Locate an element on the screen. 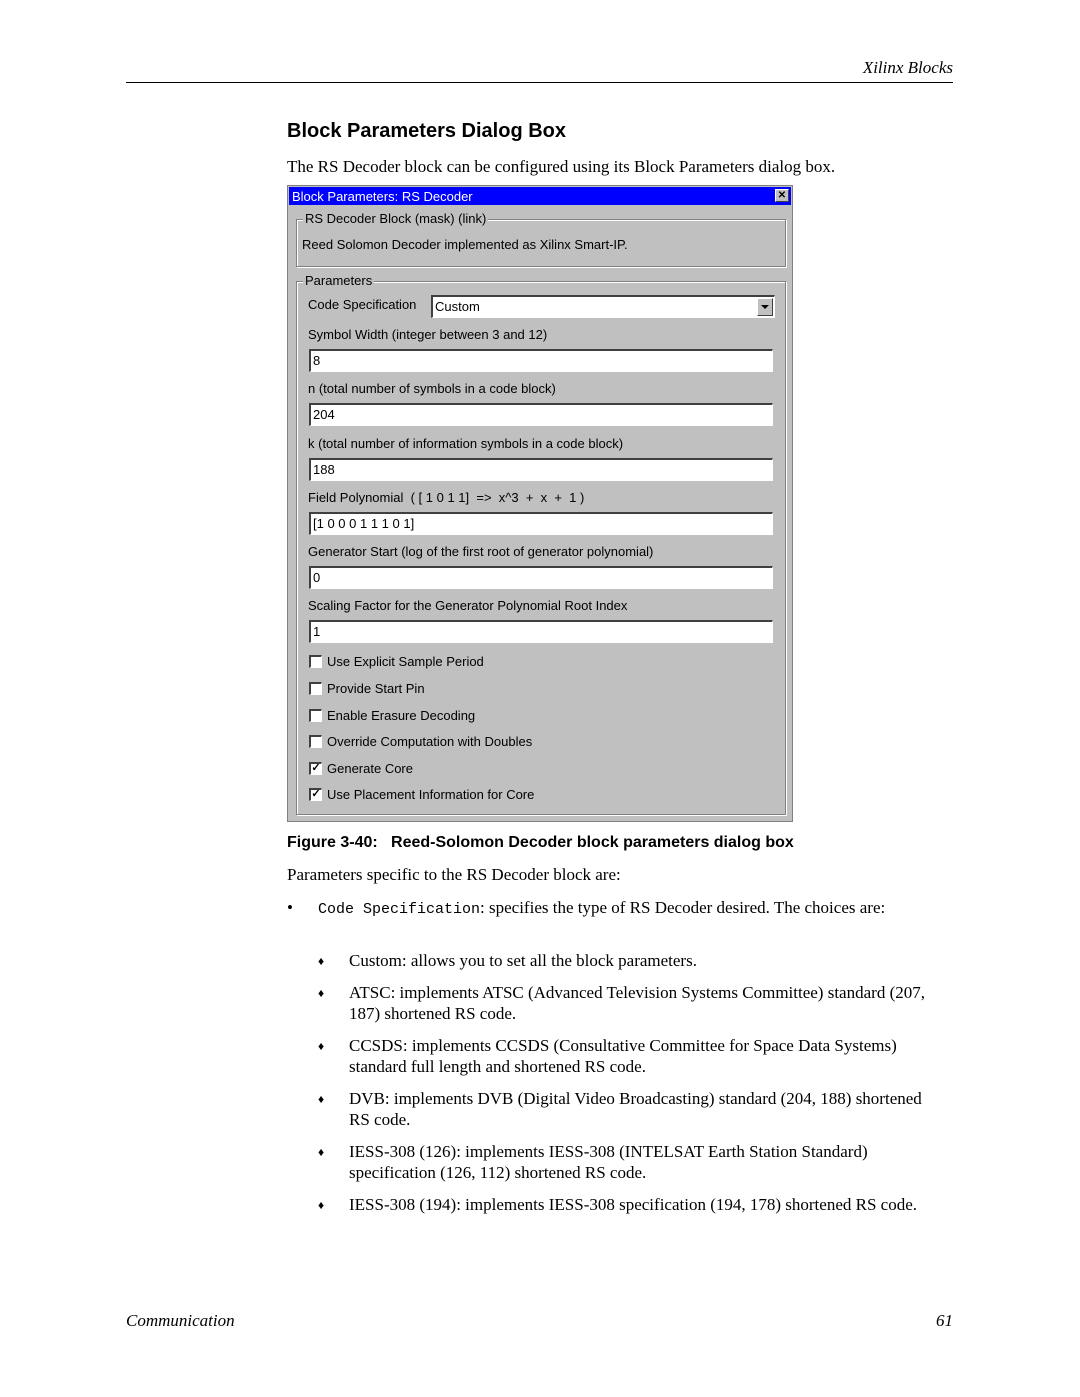 The image size is (1080, 1397). dialog-titlebar: Block Parameters: RS Decoder ✕ is located at coordinates (540, 196).